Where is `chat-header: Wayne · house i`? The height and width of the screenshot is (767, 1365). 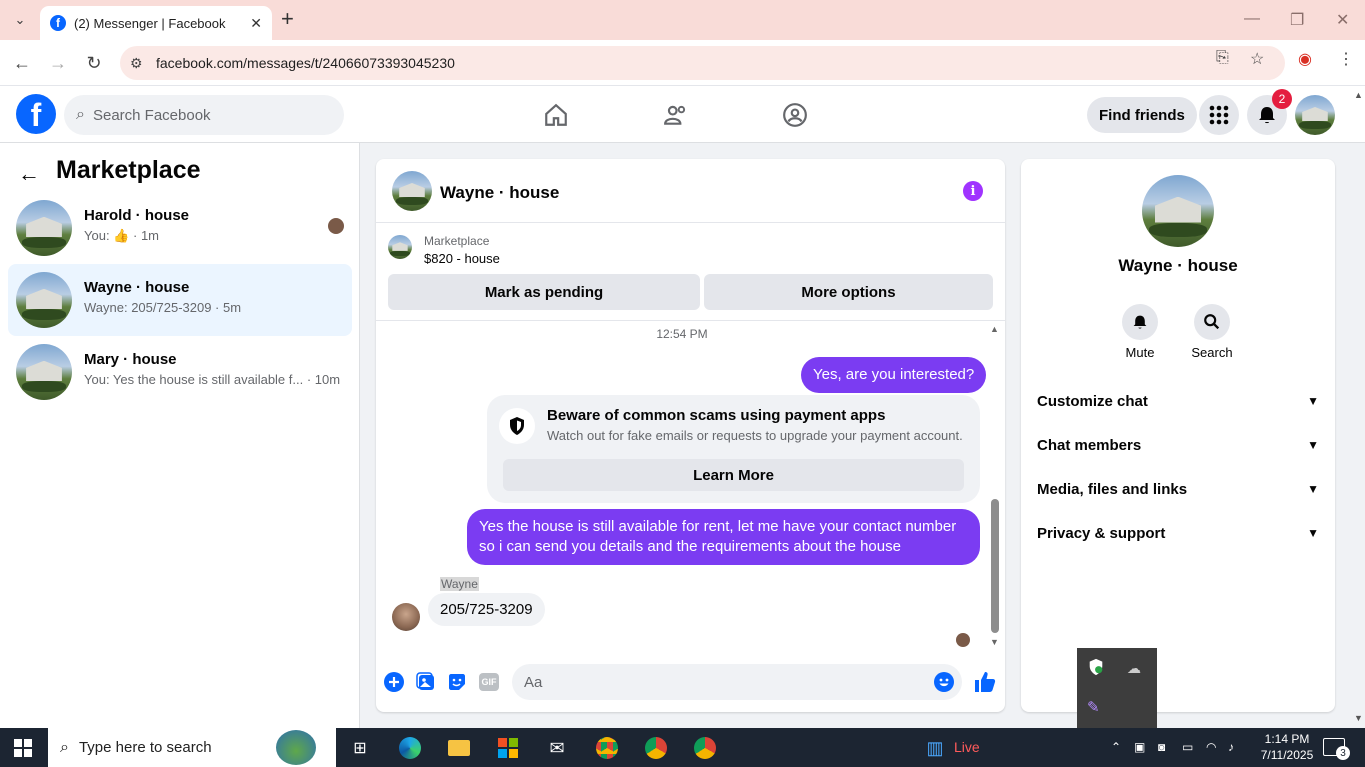
chat-header: Wayne · house i is located at coordinates (690, 191).